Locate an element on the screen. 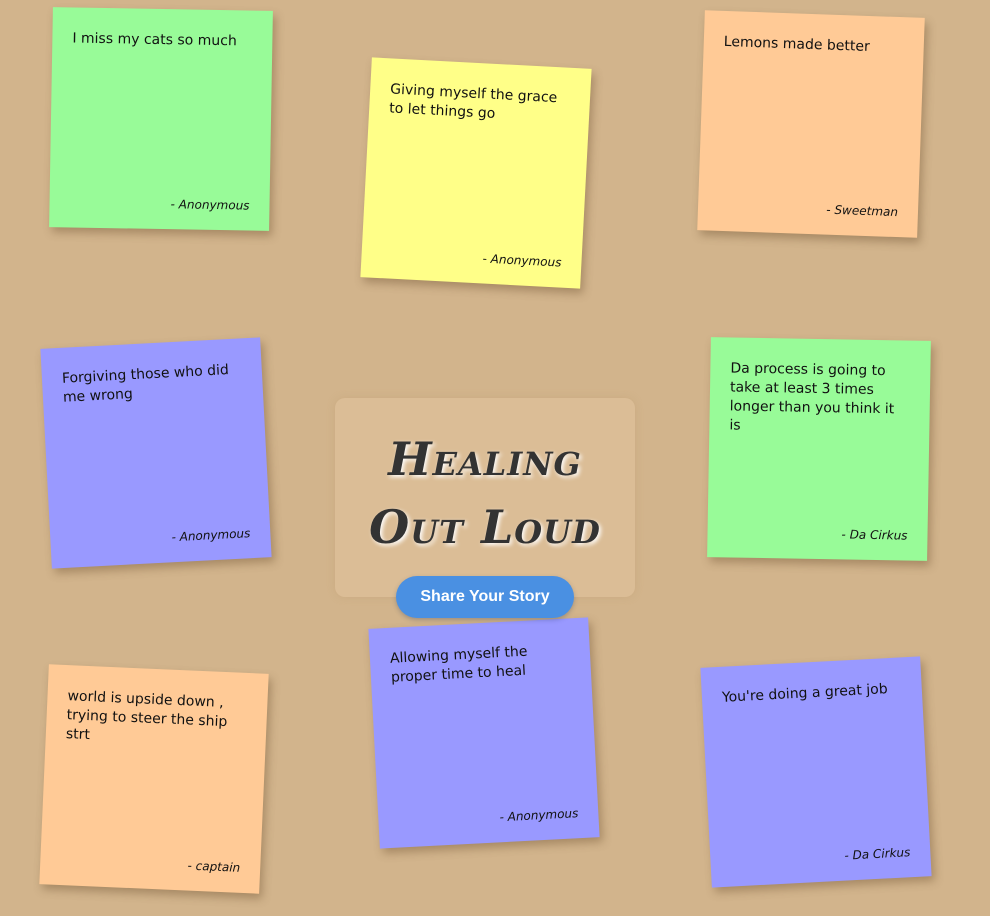  page-title: Healing Out Loud is located at coordinates (485, 493).